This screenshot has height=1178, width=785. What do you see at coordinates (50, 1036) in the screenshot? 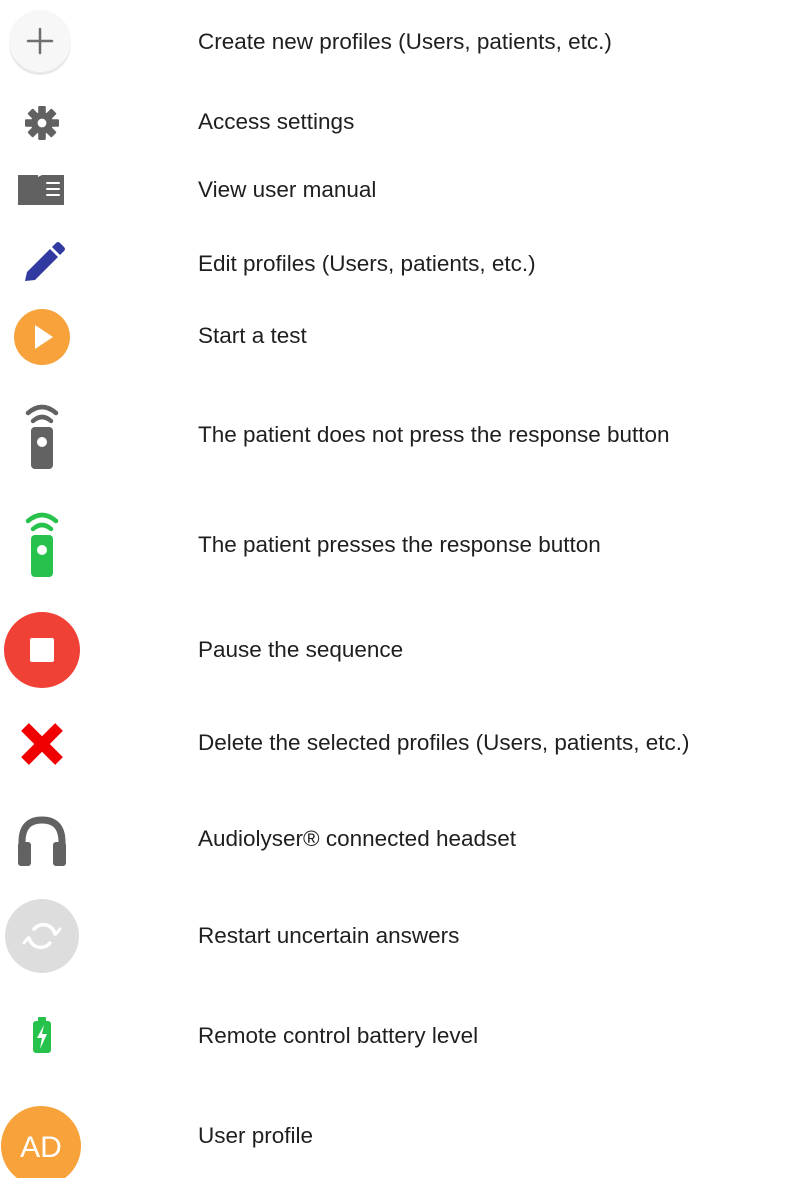
I see `battery-icon` at bounding box center [50, 1036].